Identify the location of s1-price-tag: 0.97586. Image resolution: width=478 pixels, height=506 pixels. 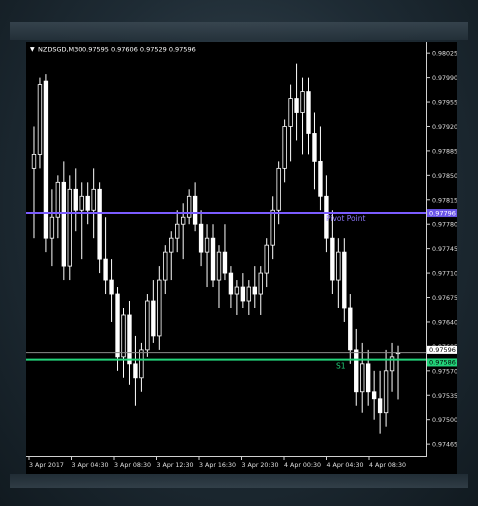
(442, 362).